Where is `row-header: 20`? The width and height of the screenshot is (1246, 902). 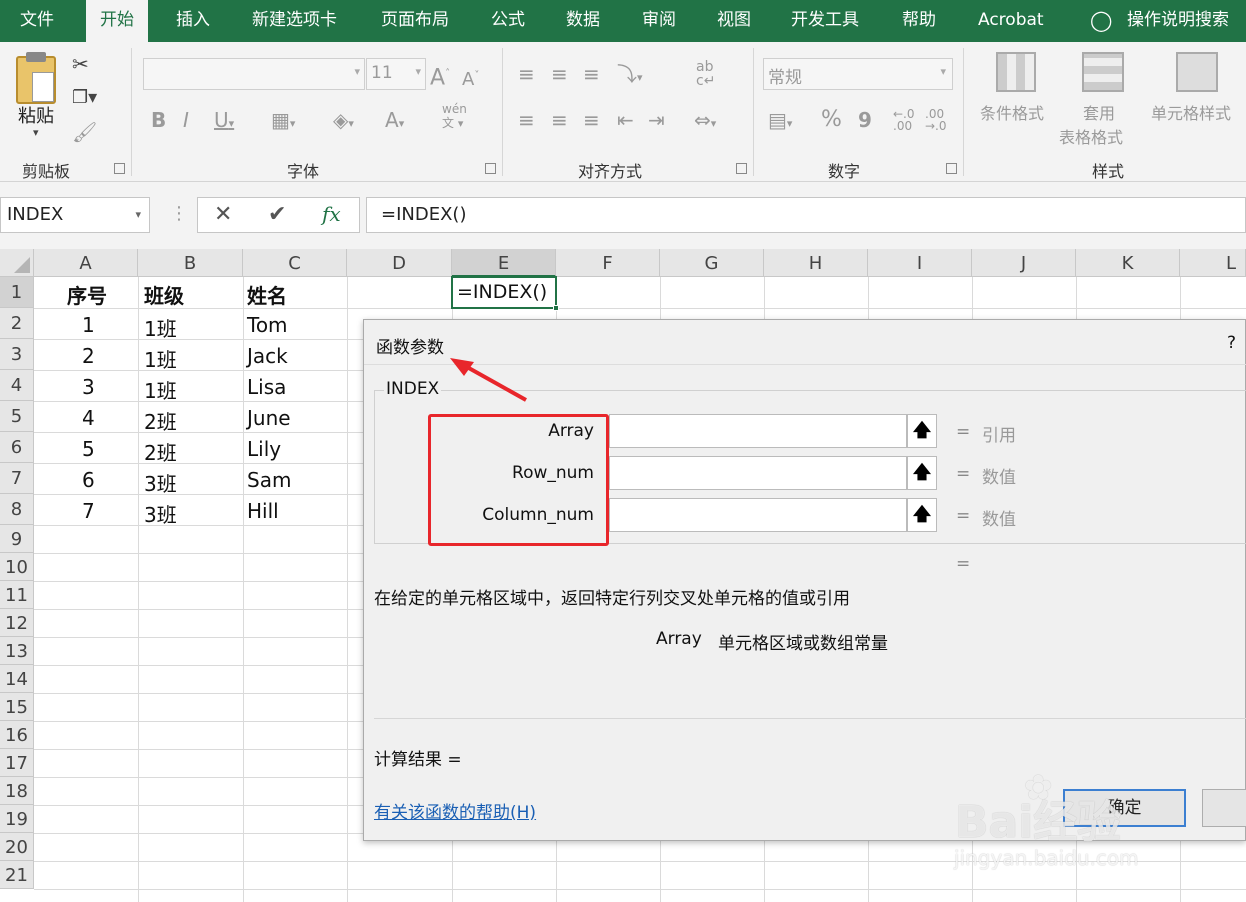
row-header: 20 is located at coordinates (17, 847).